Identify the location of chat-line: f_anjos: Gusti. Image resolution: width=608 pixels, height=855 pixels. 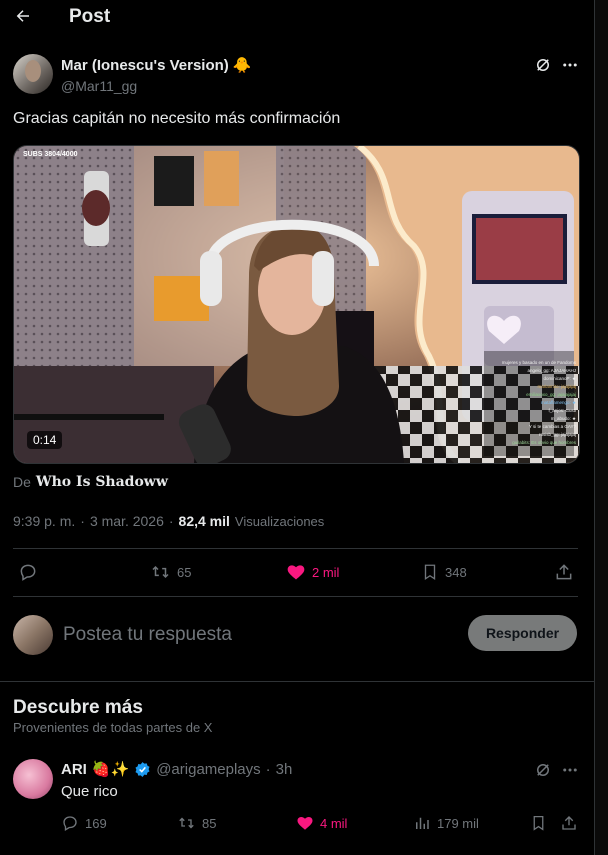
(562, 410).